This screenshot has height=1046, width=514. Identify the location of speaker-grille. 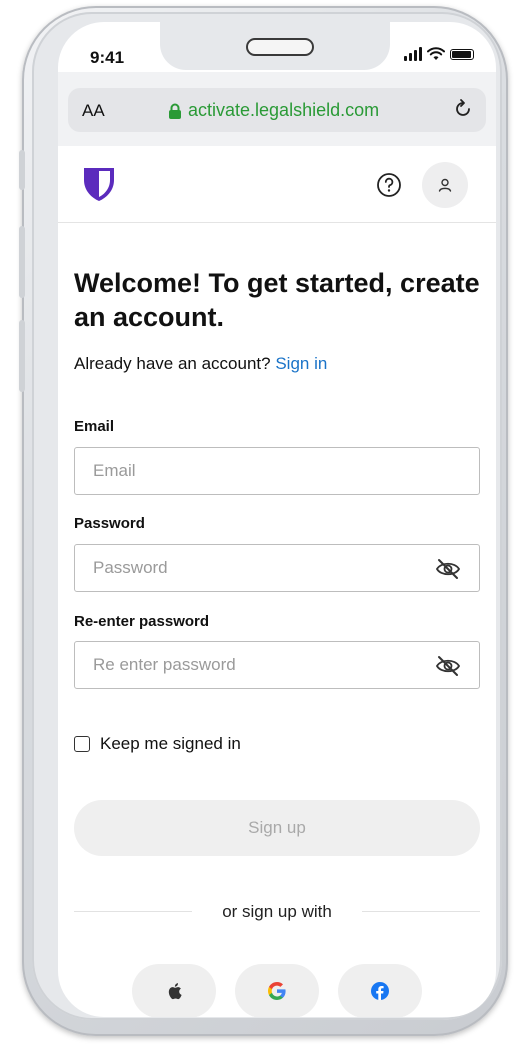
(280, 47).